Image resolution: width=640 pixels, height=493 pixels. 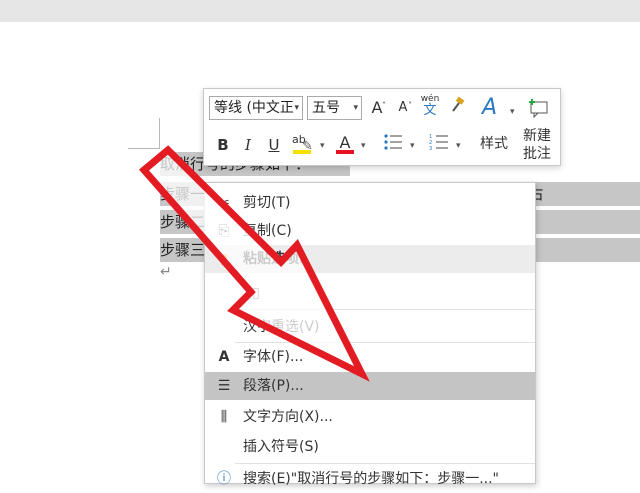 I want to click on menu-paste-options-header: ▮ 粘贴选项:, so click(x=370, y=259).